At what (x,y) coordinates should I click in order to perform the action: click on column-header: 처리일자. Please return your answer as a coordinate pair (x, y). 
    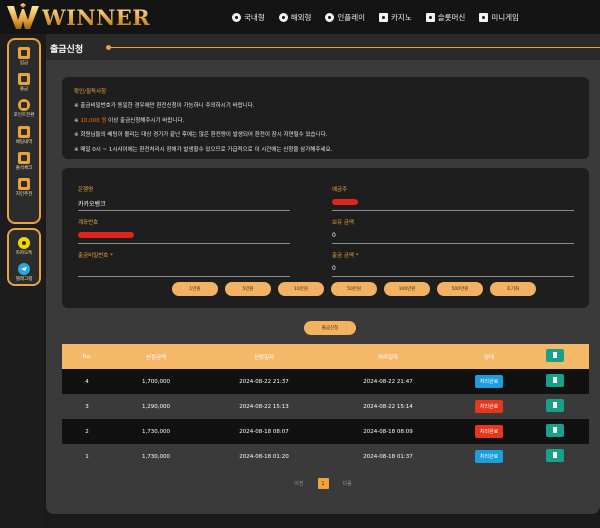
    Looking at the image, I should click on (388, 357).